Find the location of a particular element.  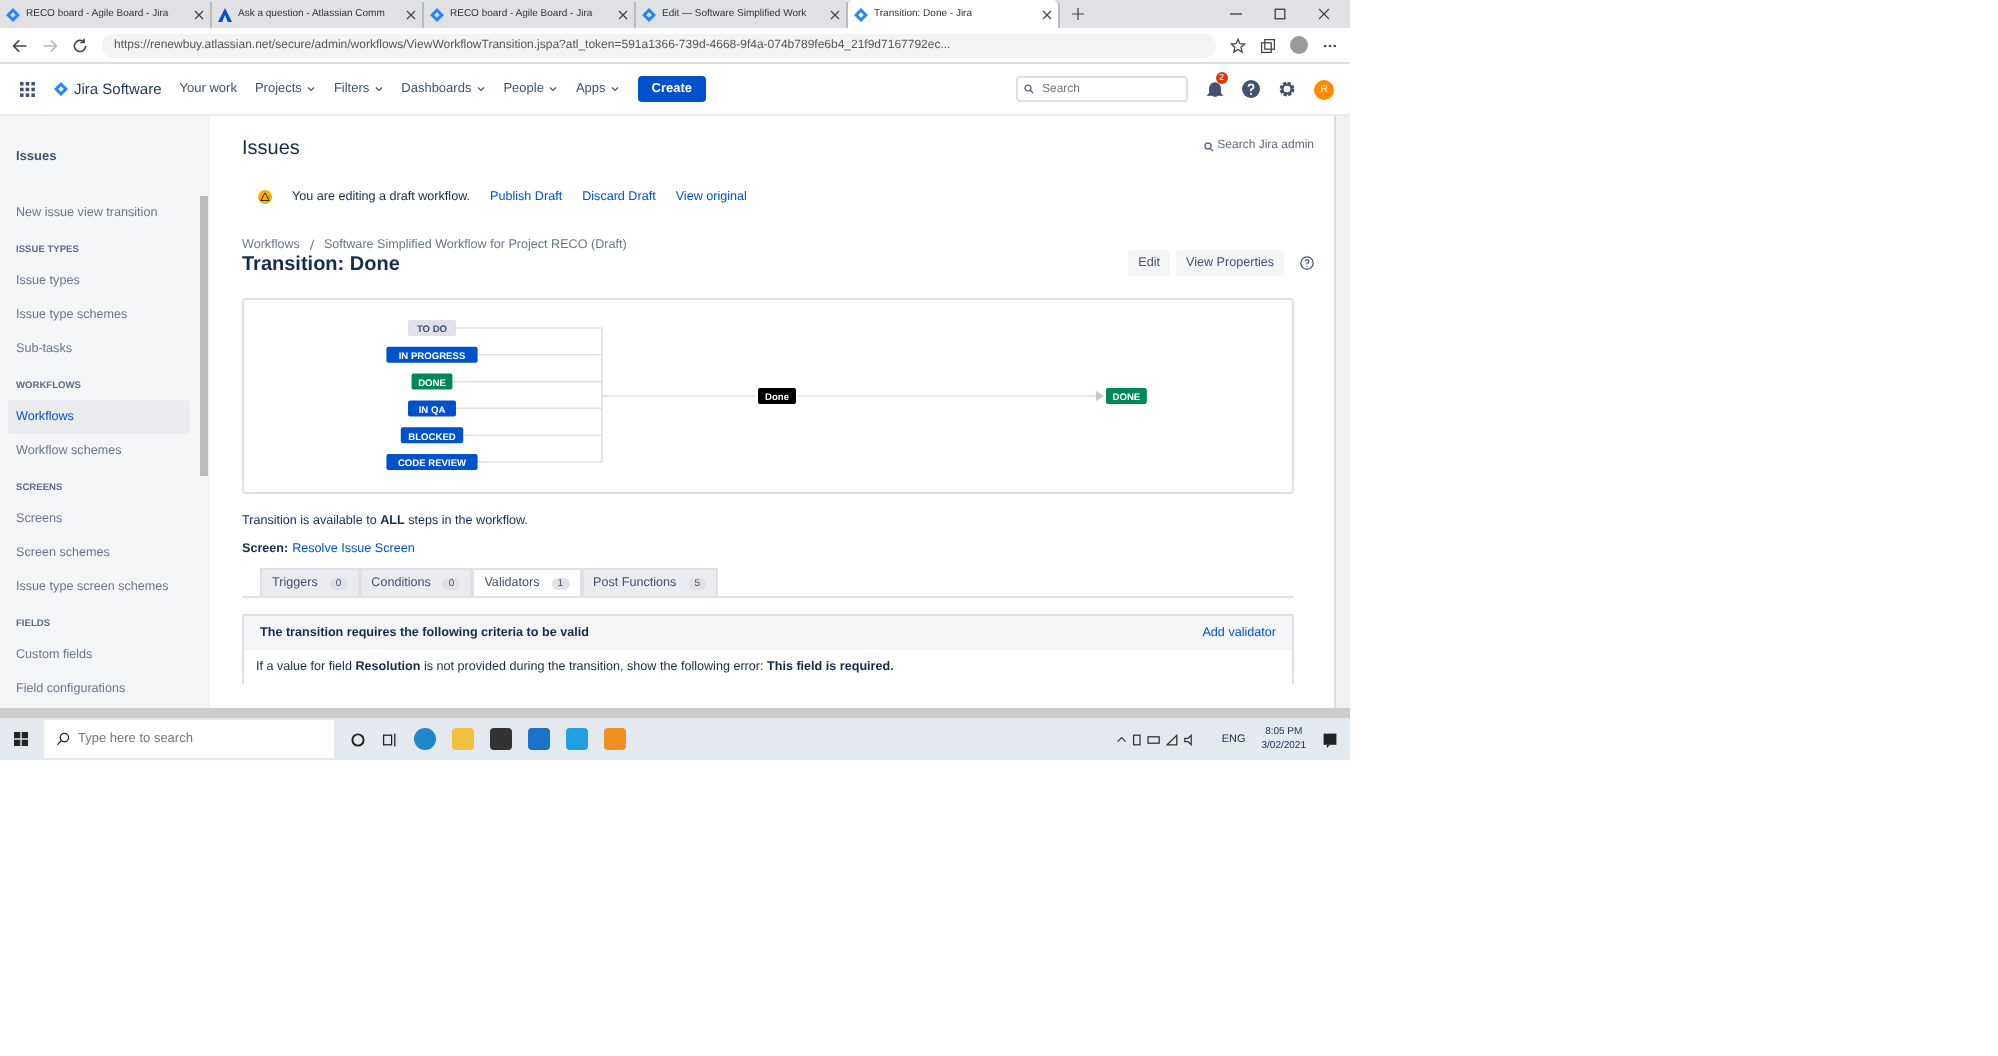

settings-icon is located at coordinates (1287, 89).